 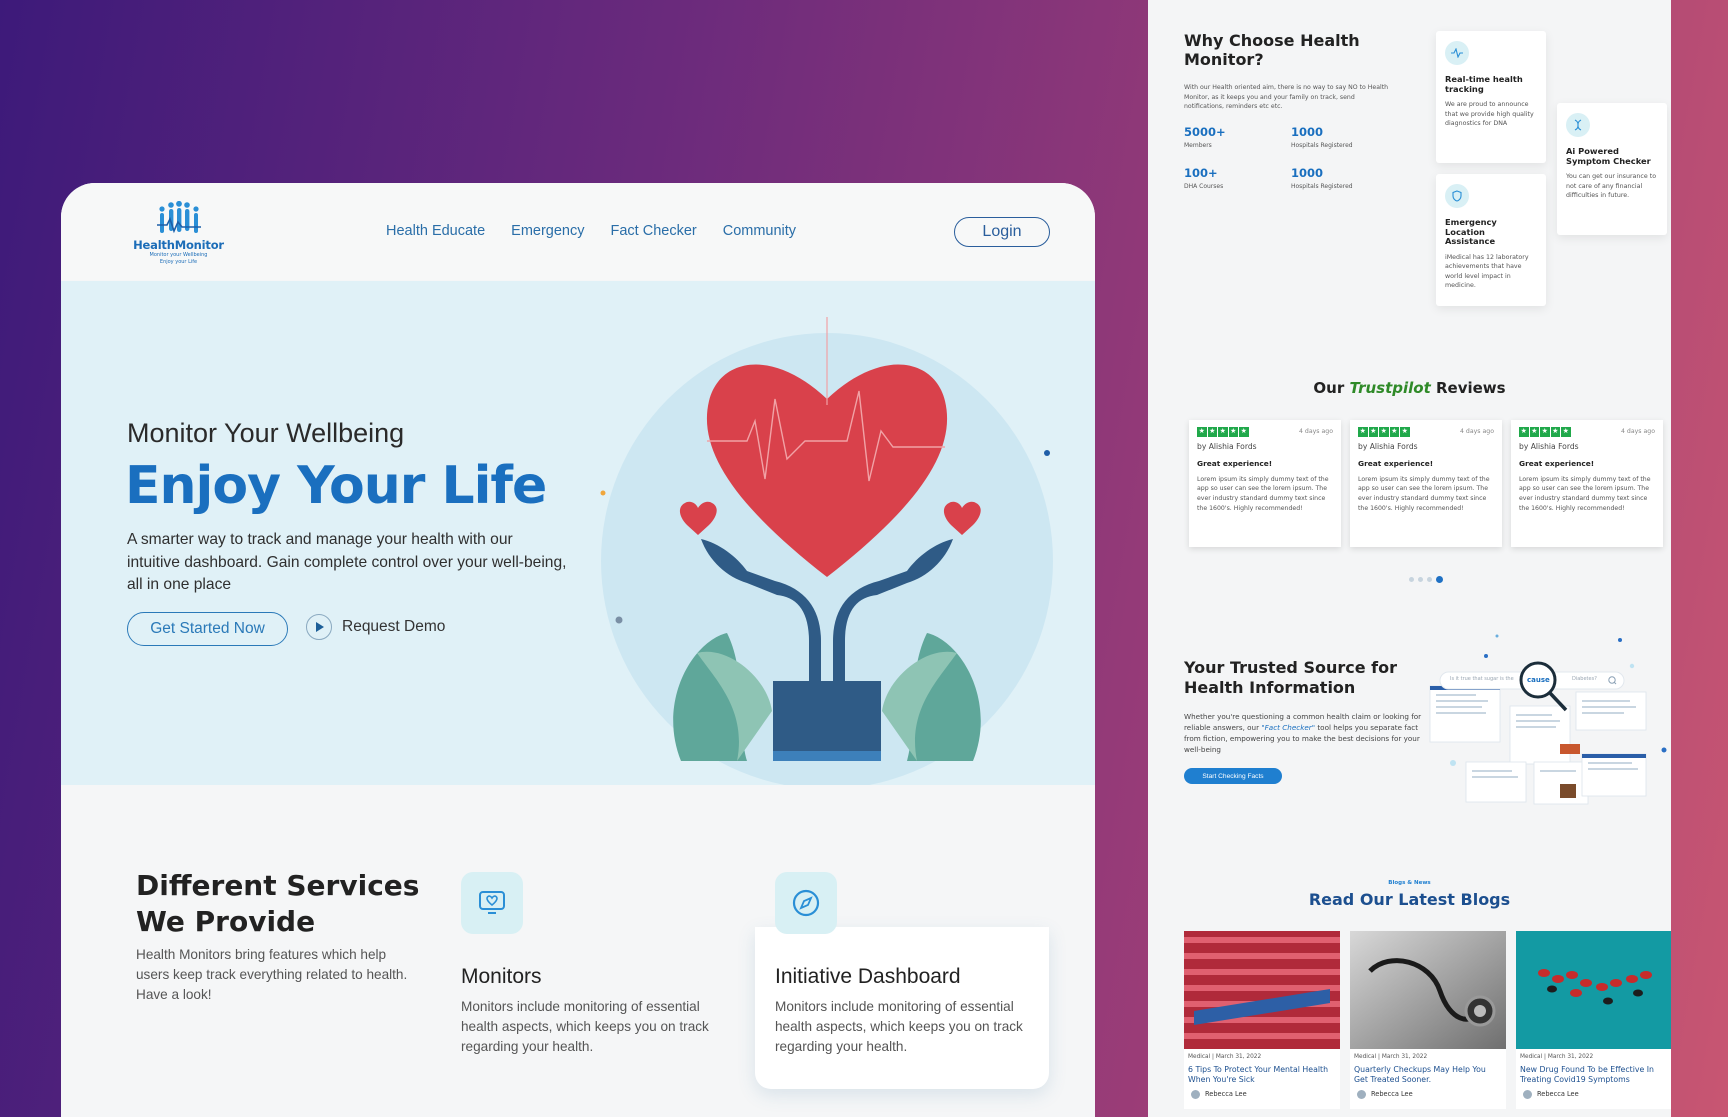 What do you see at coordinates (394, 626) in the screenshot?
I see `request-demo-label: Request Demo` at bounding box center [394, 626].